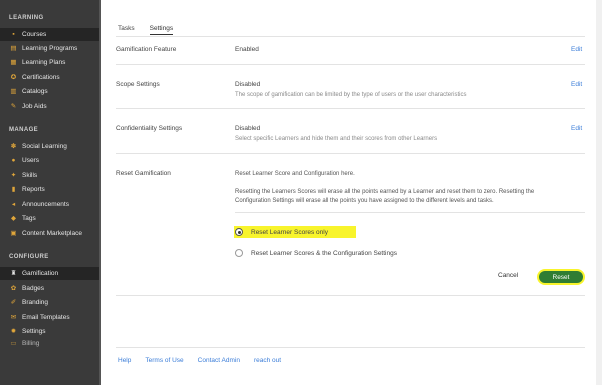 This screenshot has height=385, width=602. Describe the element at coordinates (124, 360) in the screenshot. I see `footer-link-help: Help` at that location.